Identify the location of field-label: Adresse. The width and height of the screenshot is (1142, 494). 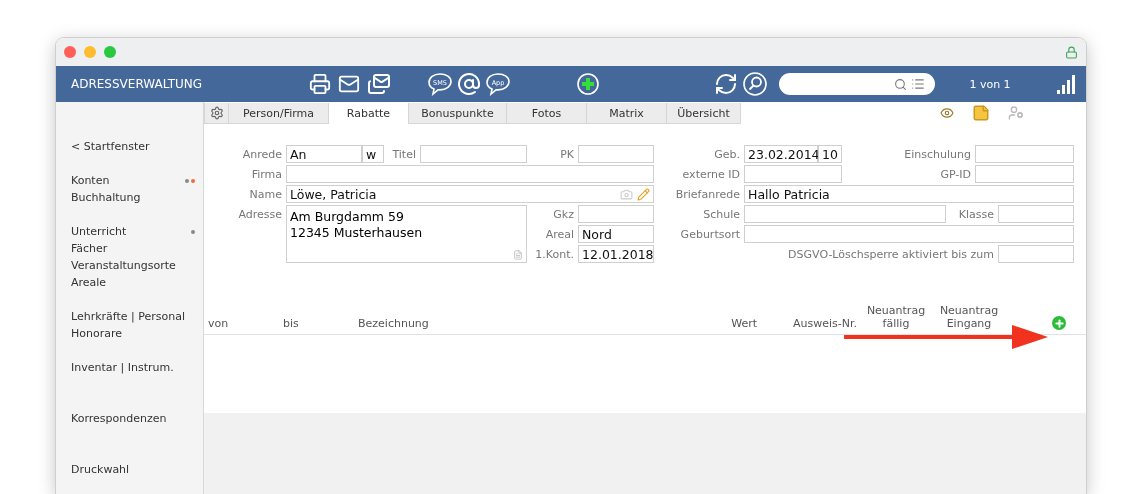
(260, 214).